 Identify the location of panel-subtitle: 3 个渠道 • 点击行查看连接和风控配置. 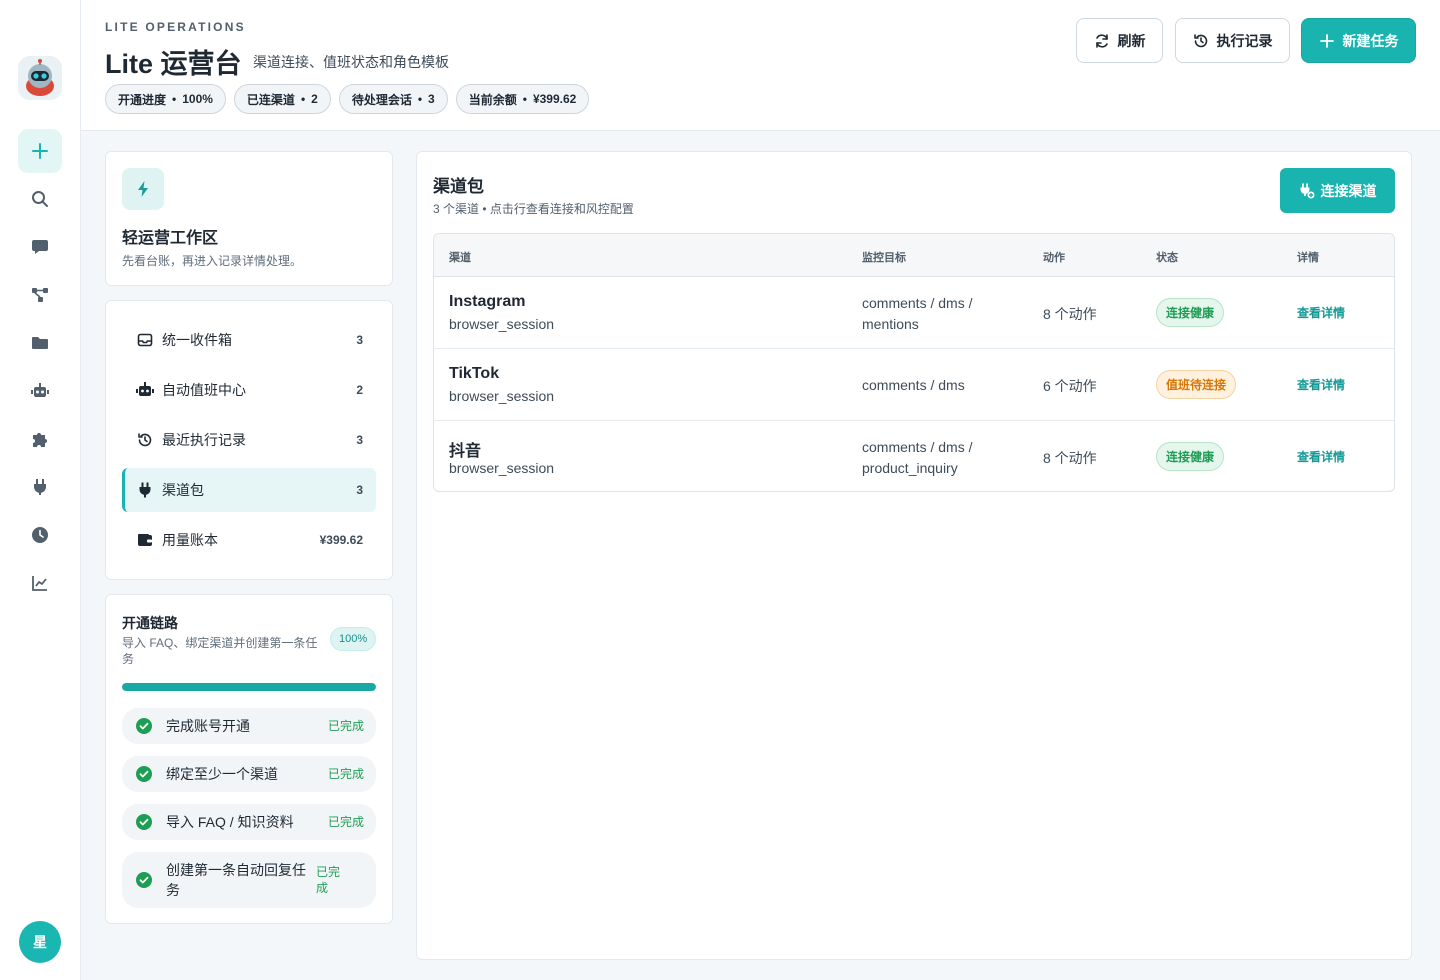
(533, 209).